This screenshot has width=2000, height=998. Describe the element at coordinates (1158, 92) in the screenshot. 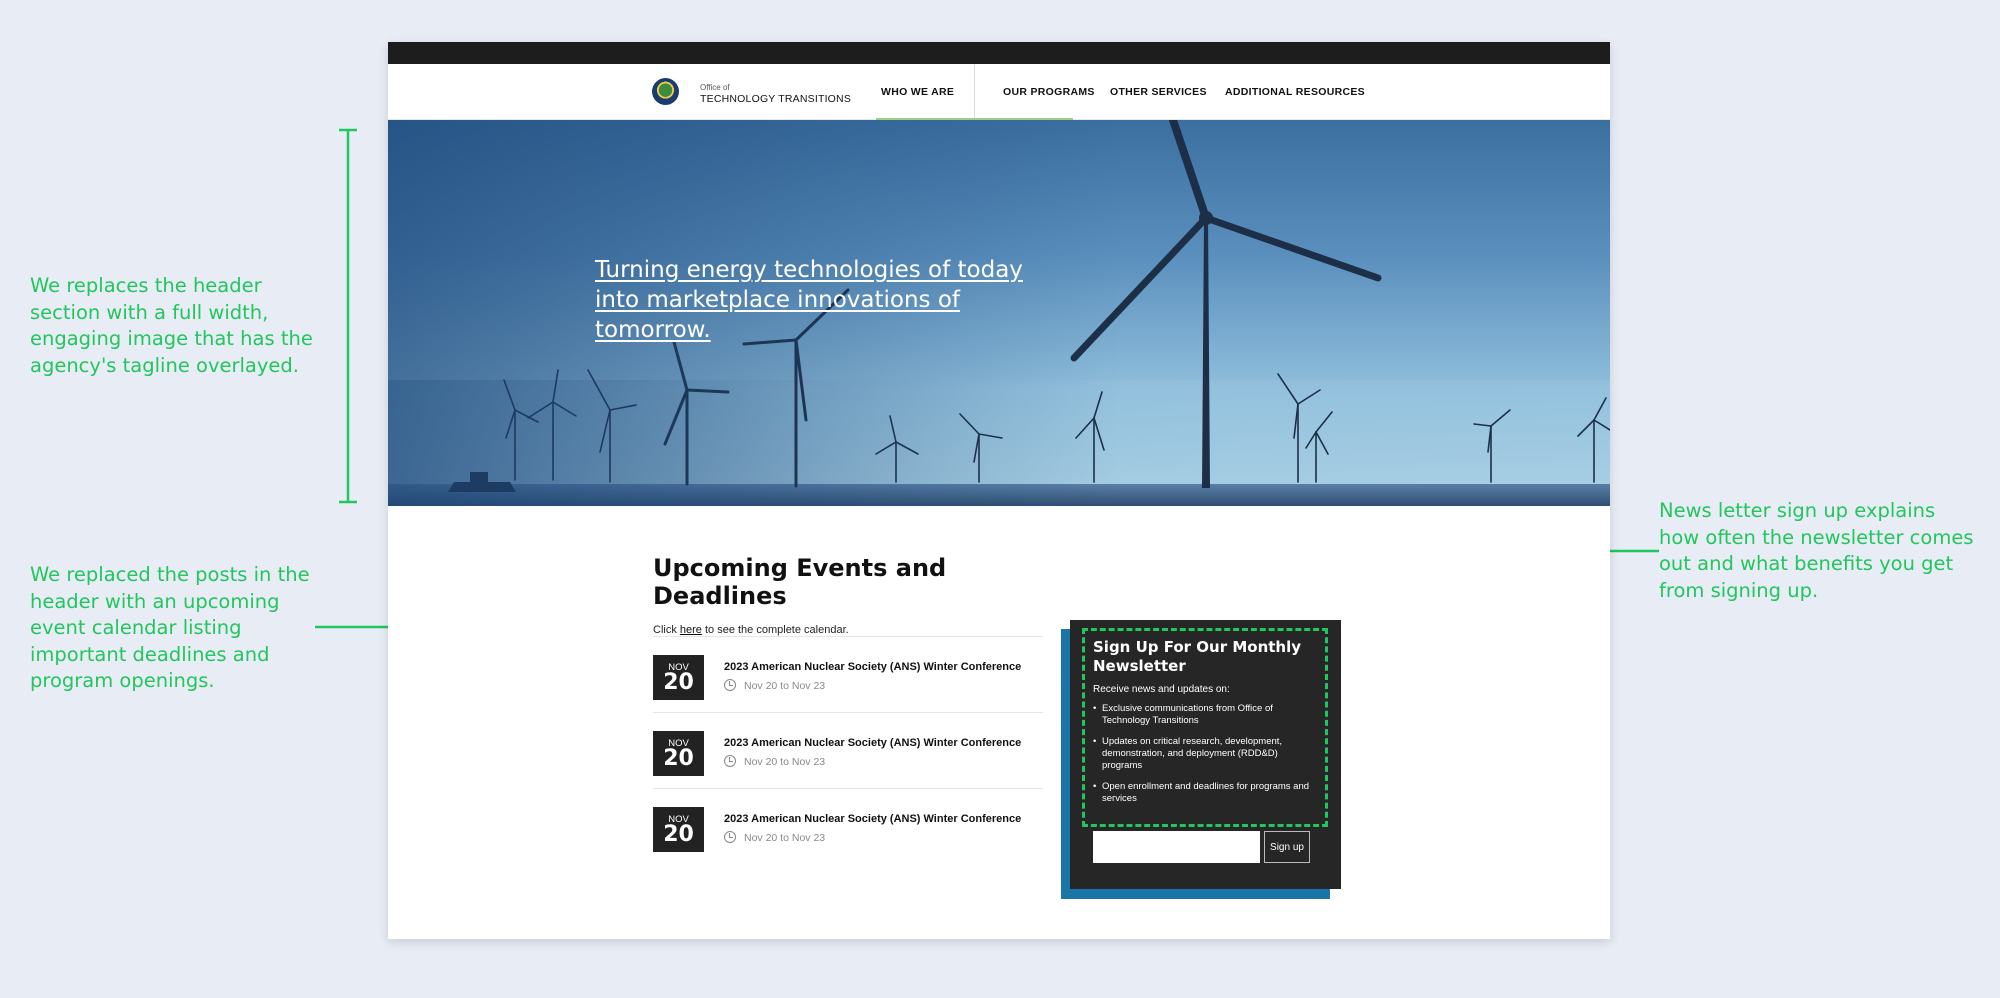

I see `nav-other-services: OTHER SERVICES` at that location.